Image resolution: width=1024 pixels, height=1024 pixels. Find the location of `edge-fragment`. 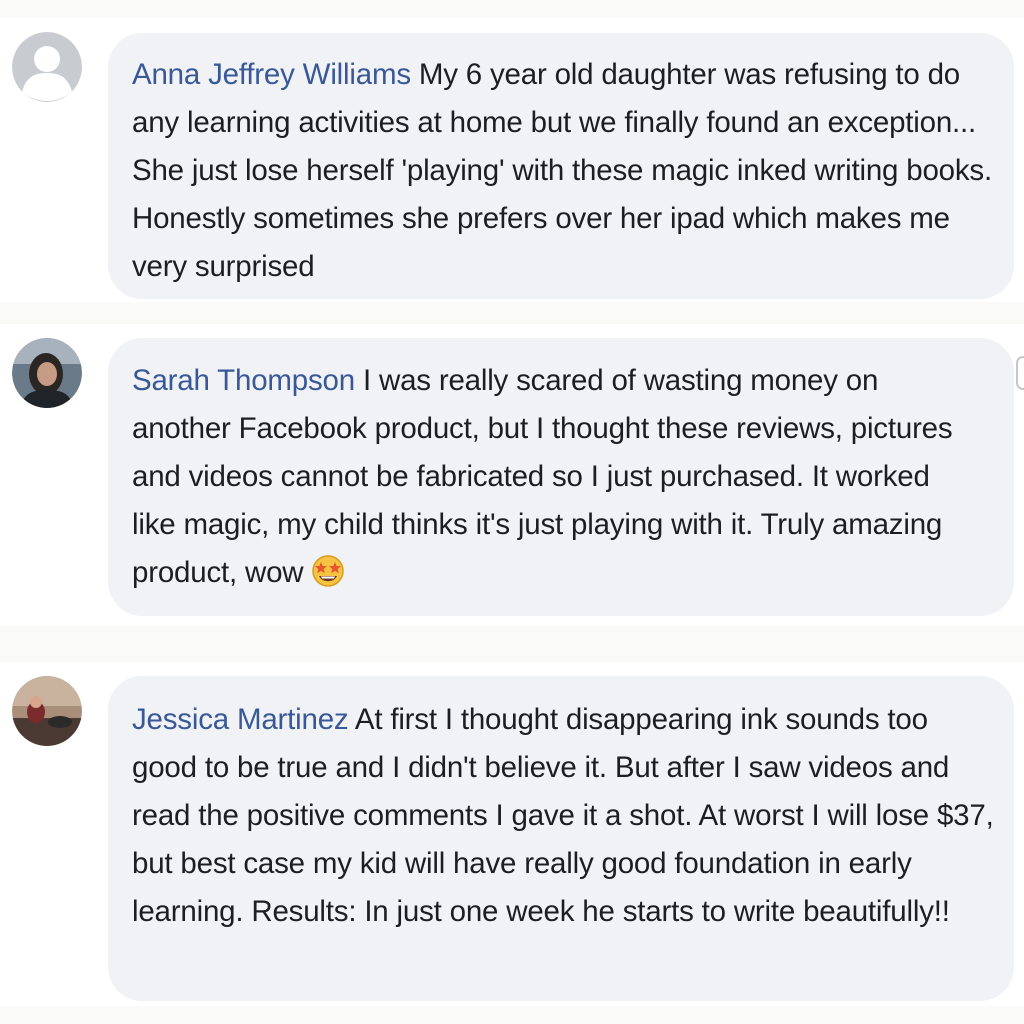

edge-fragment is located at coordinates (1020, 373).